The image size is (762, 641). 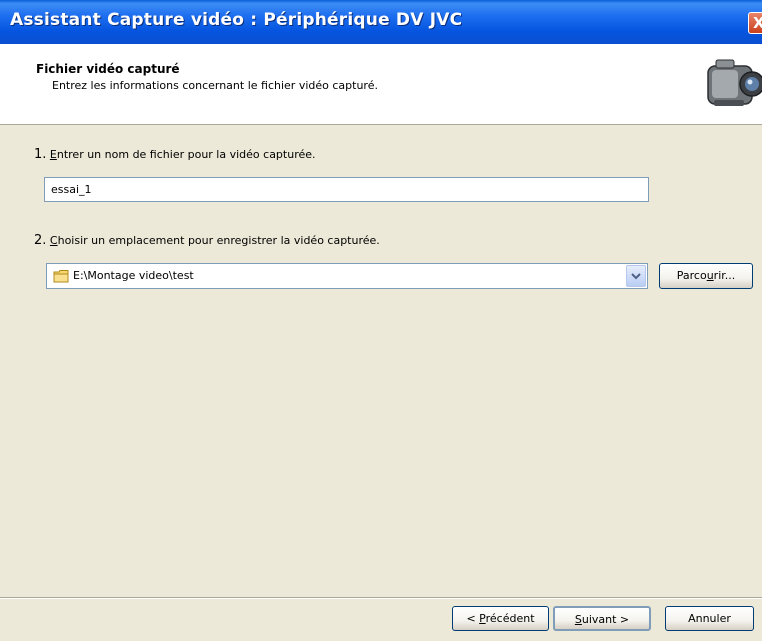 I want to click on step1-mnemonic: E, so click(x=53, y=154).